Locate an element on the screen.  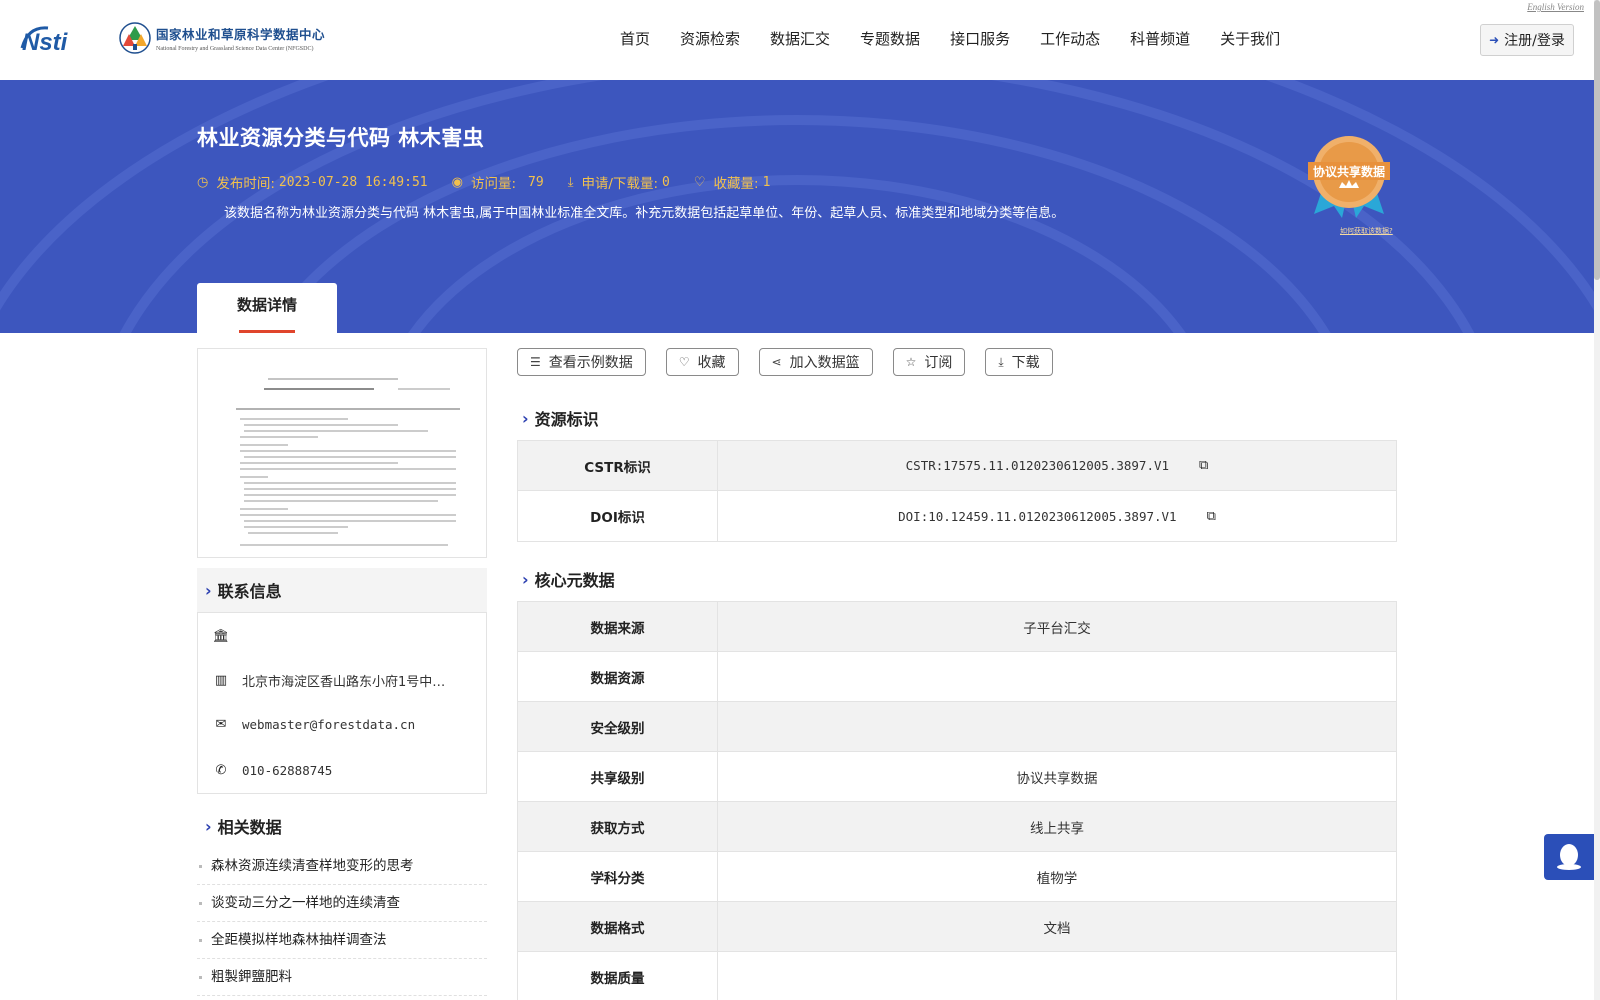
cstr-value: CSTR:17575.11.0120230612005.3897.V1 is located at coordinates (1037, 465).